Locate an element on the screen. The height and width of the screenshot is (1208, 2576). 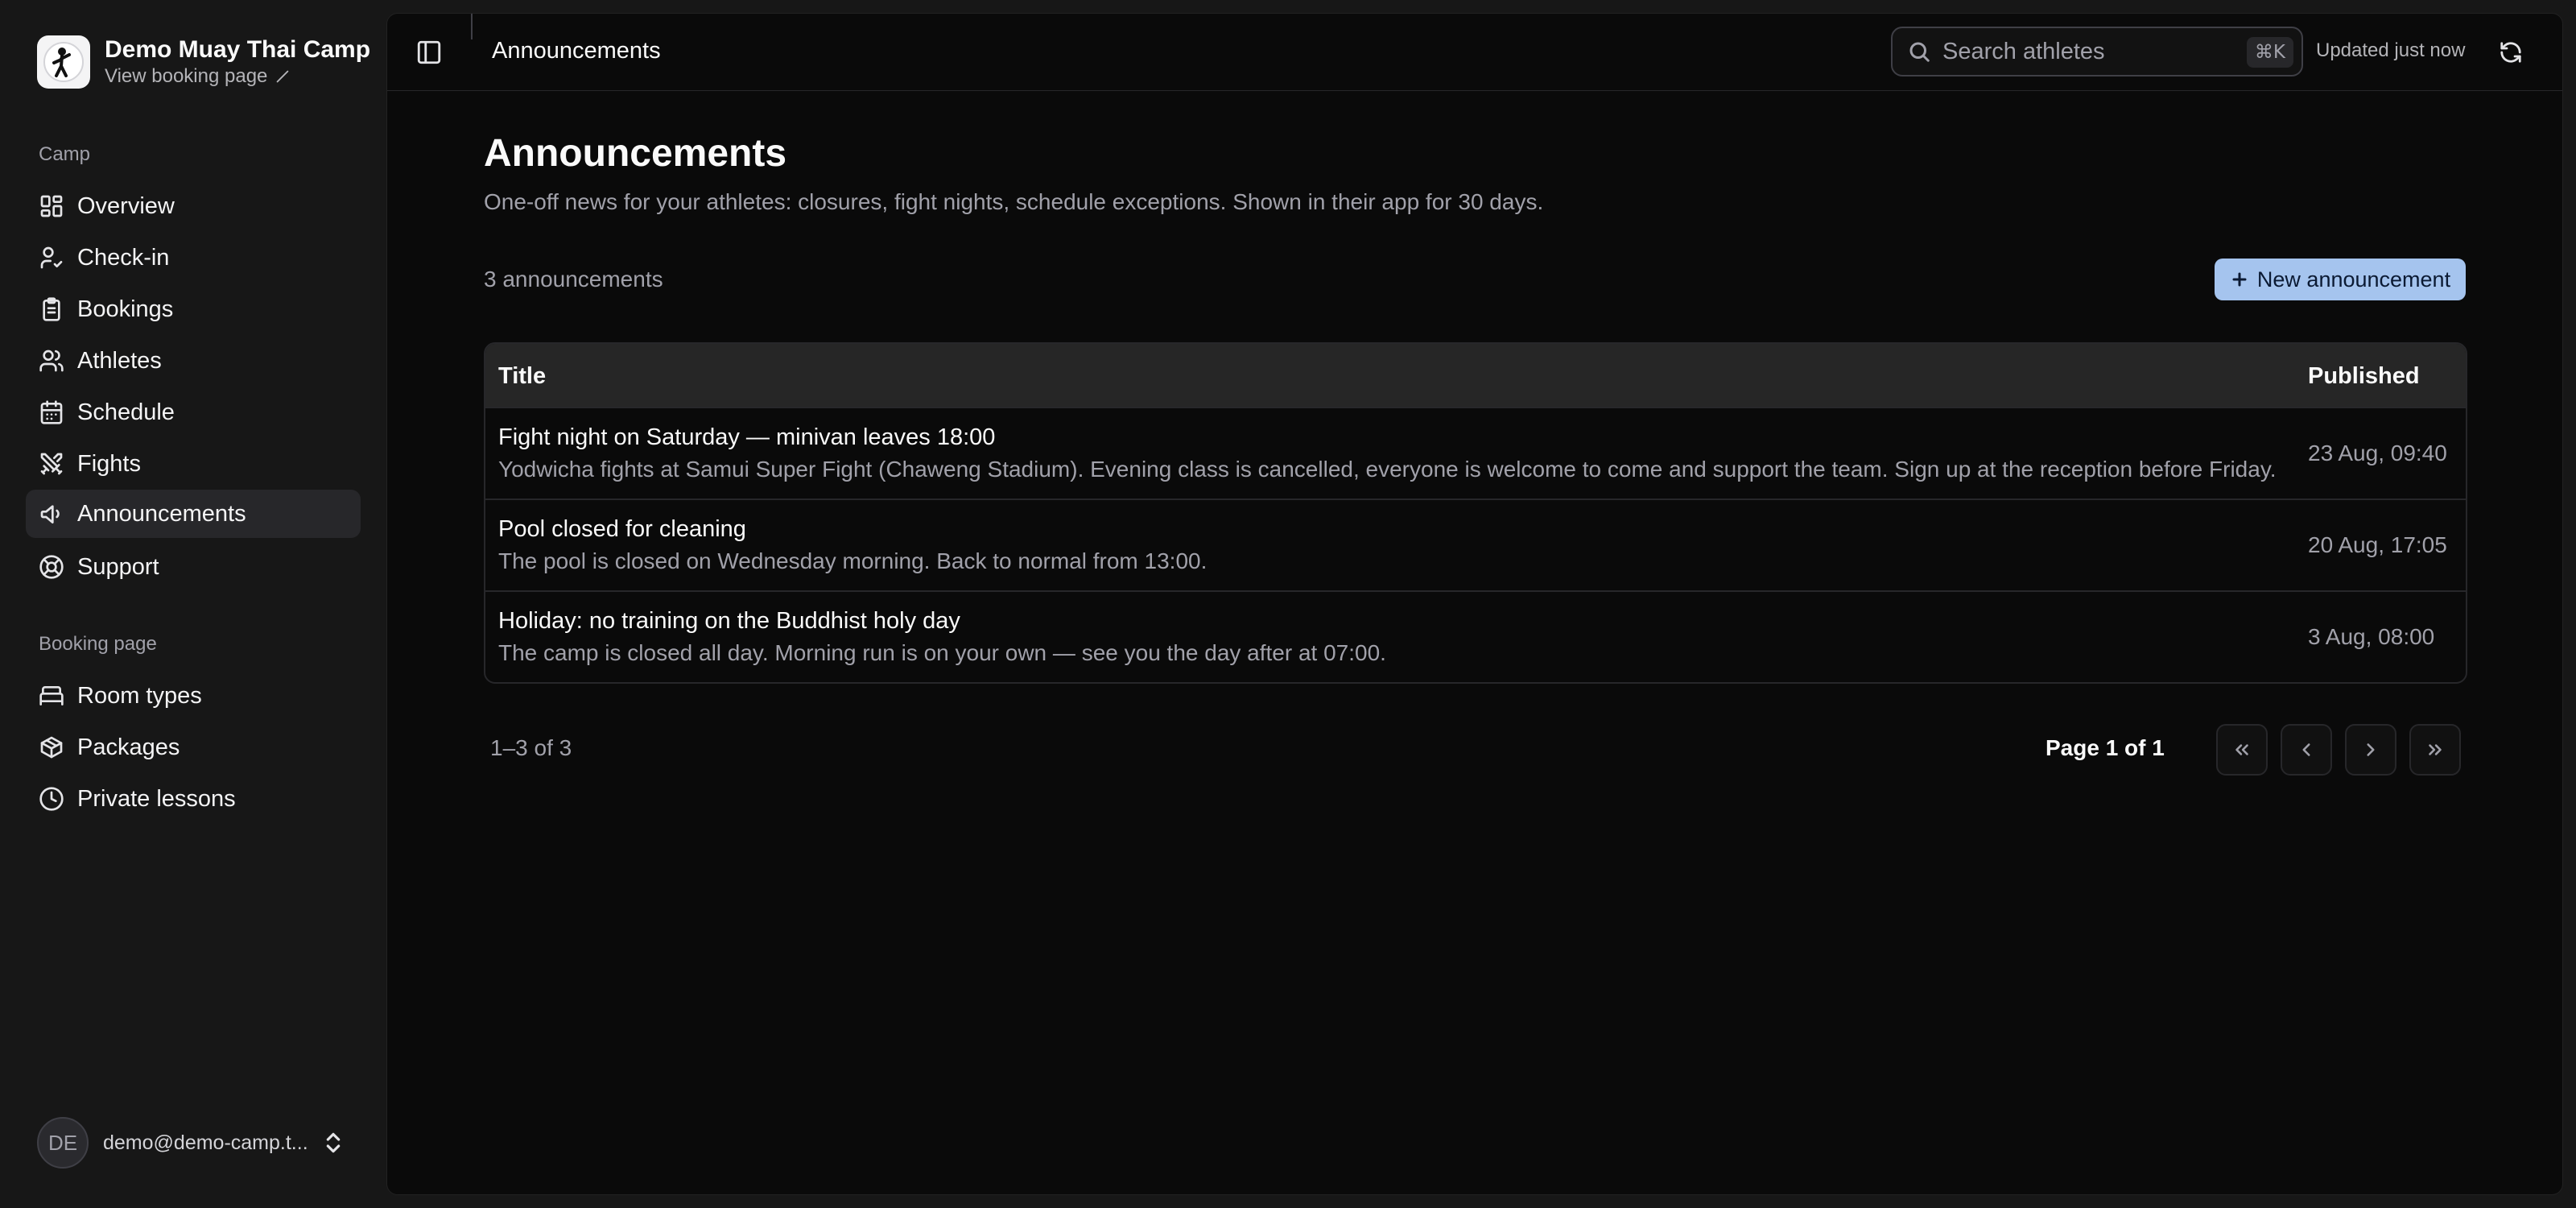
camp-name: Demo Muay Thai Camp is located at coordinates (238, 49).